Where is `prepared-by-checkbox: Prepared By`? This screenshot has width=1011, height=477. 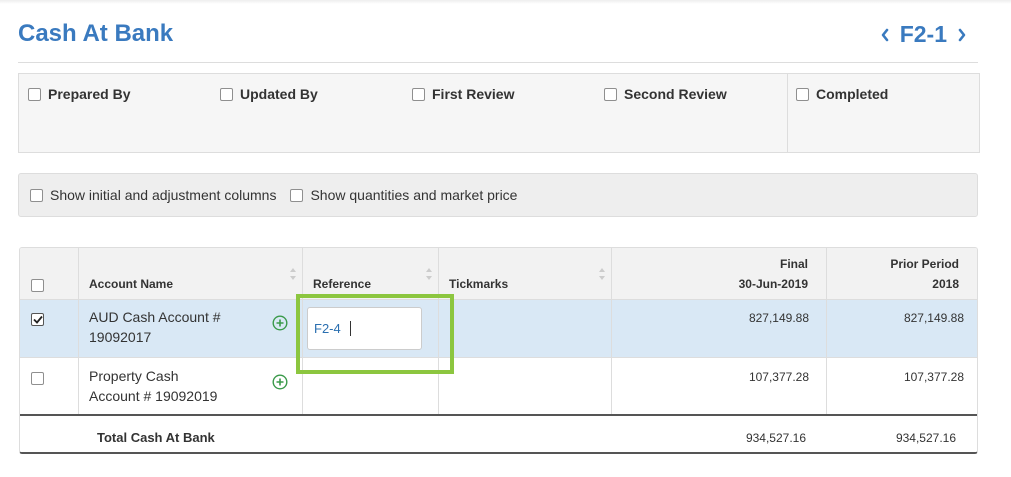
prepared-by-checkbox: Prepared By is located at coordinates (79, 94).